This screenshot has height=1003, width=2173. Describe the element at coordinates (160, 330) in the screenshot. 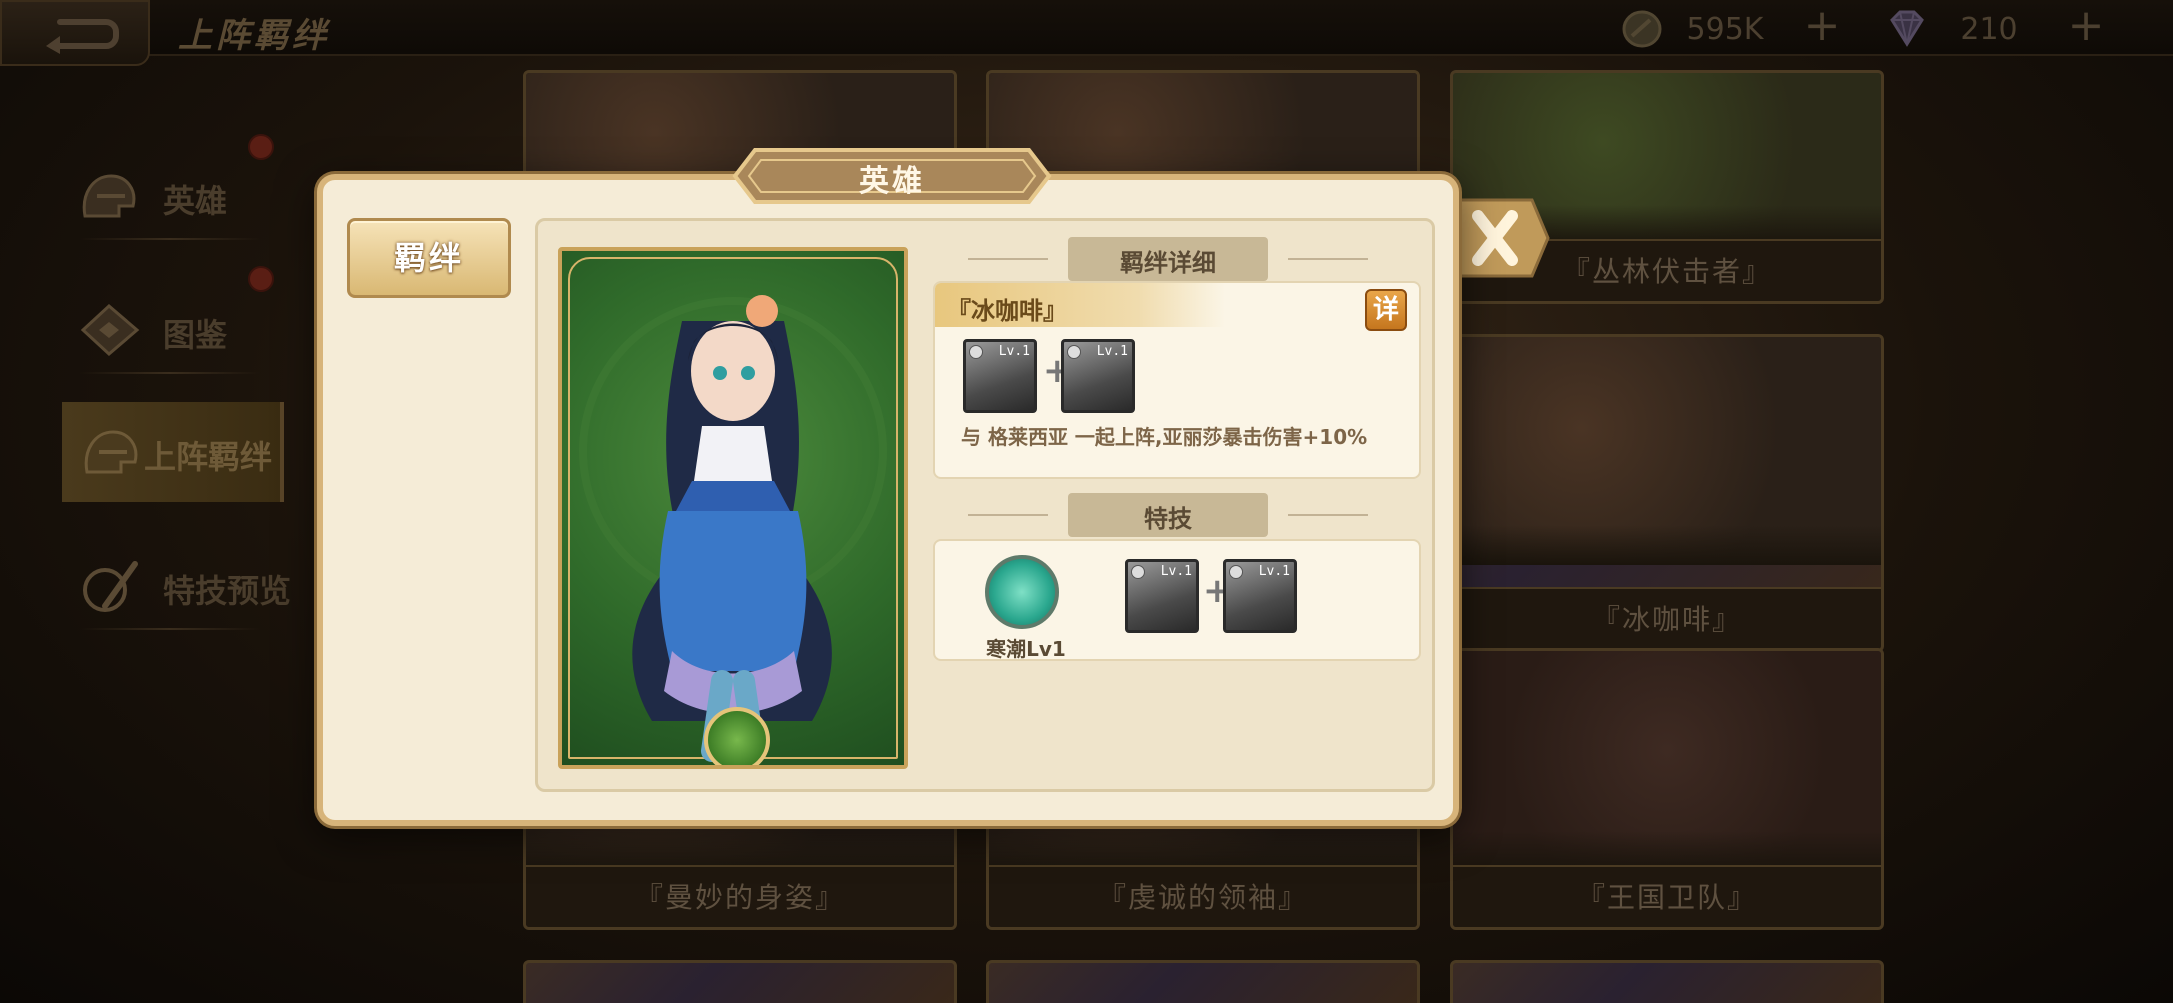

I see `sidebar-item-codex: 图鉴` at that location.